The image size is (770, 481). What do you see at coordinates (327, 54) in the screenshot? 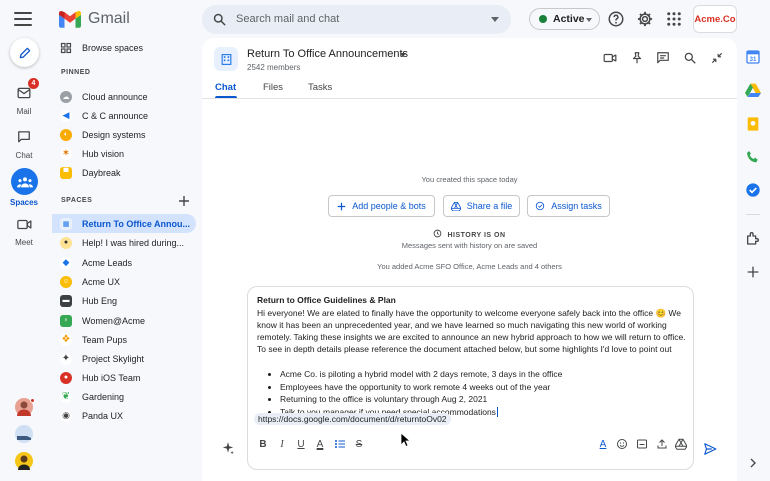
I see `space-title: Return To Office Announcements` at bounding box center [327, 54].